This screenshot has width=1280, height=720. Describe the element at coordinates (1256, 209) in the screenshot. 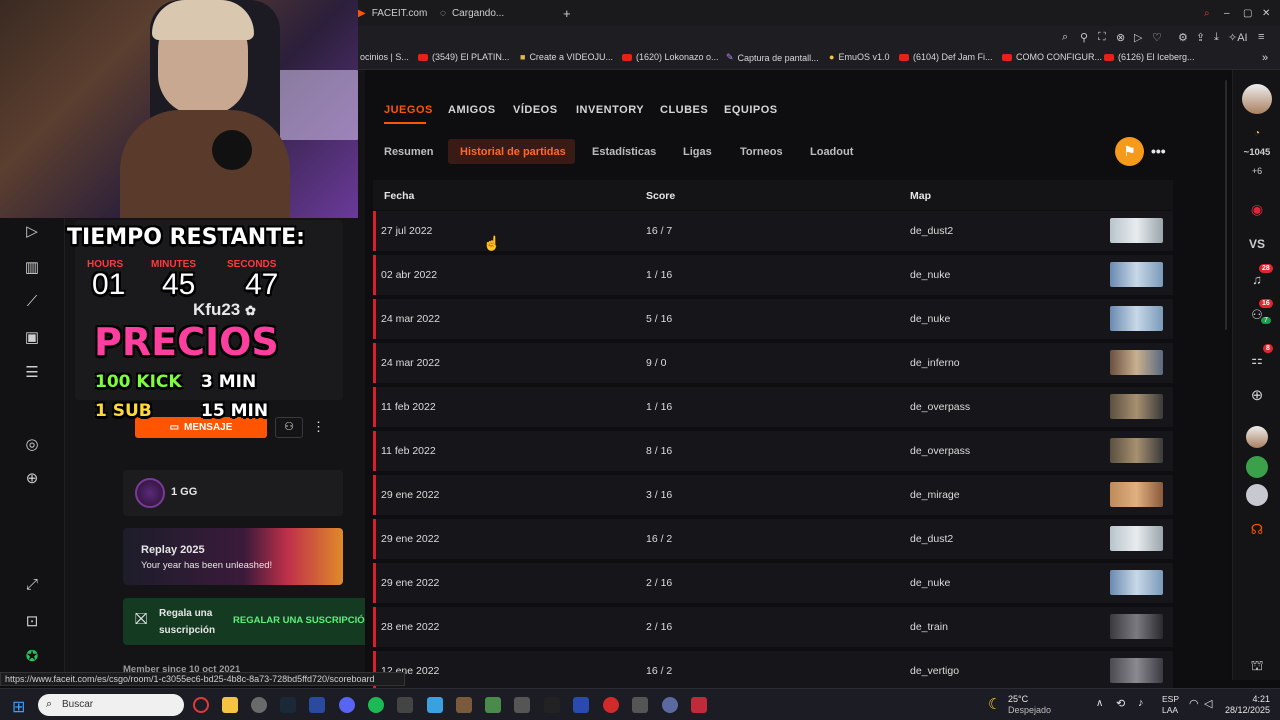

I see `play-button-icon: ◉` at that location.